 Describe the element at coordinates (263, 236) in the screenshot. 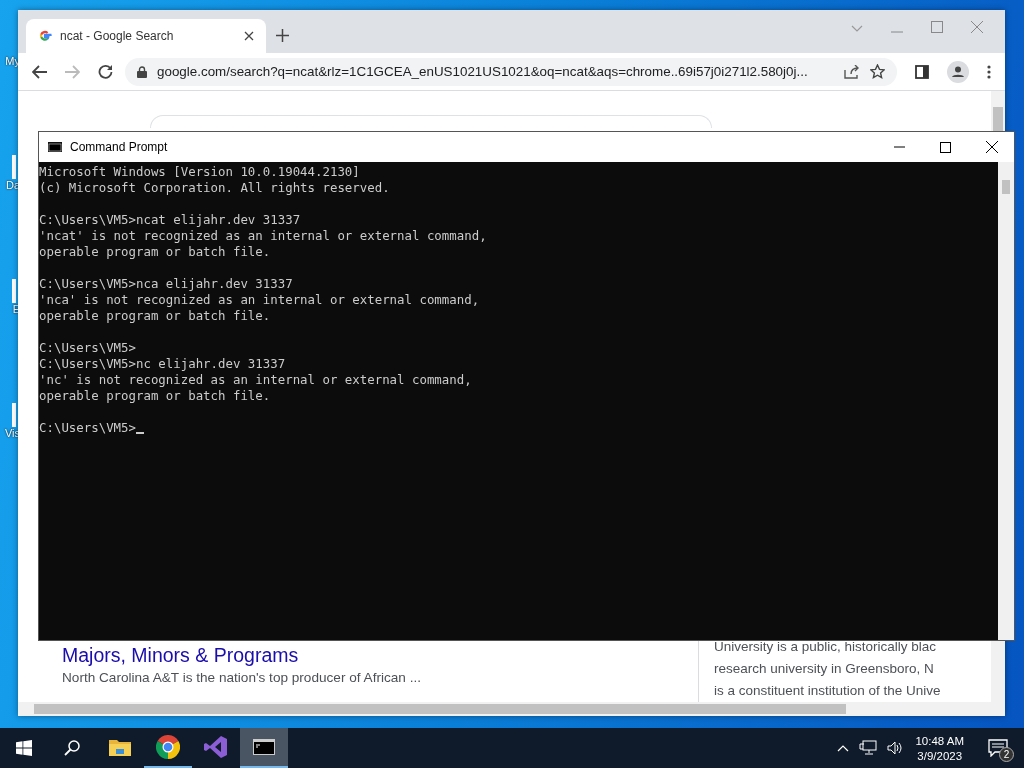

I see `console-line: 'ncat' is not recognized as an internal or external command,` at that location.